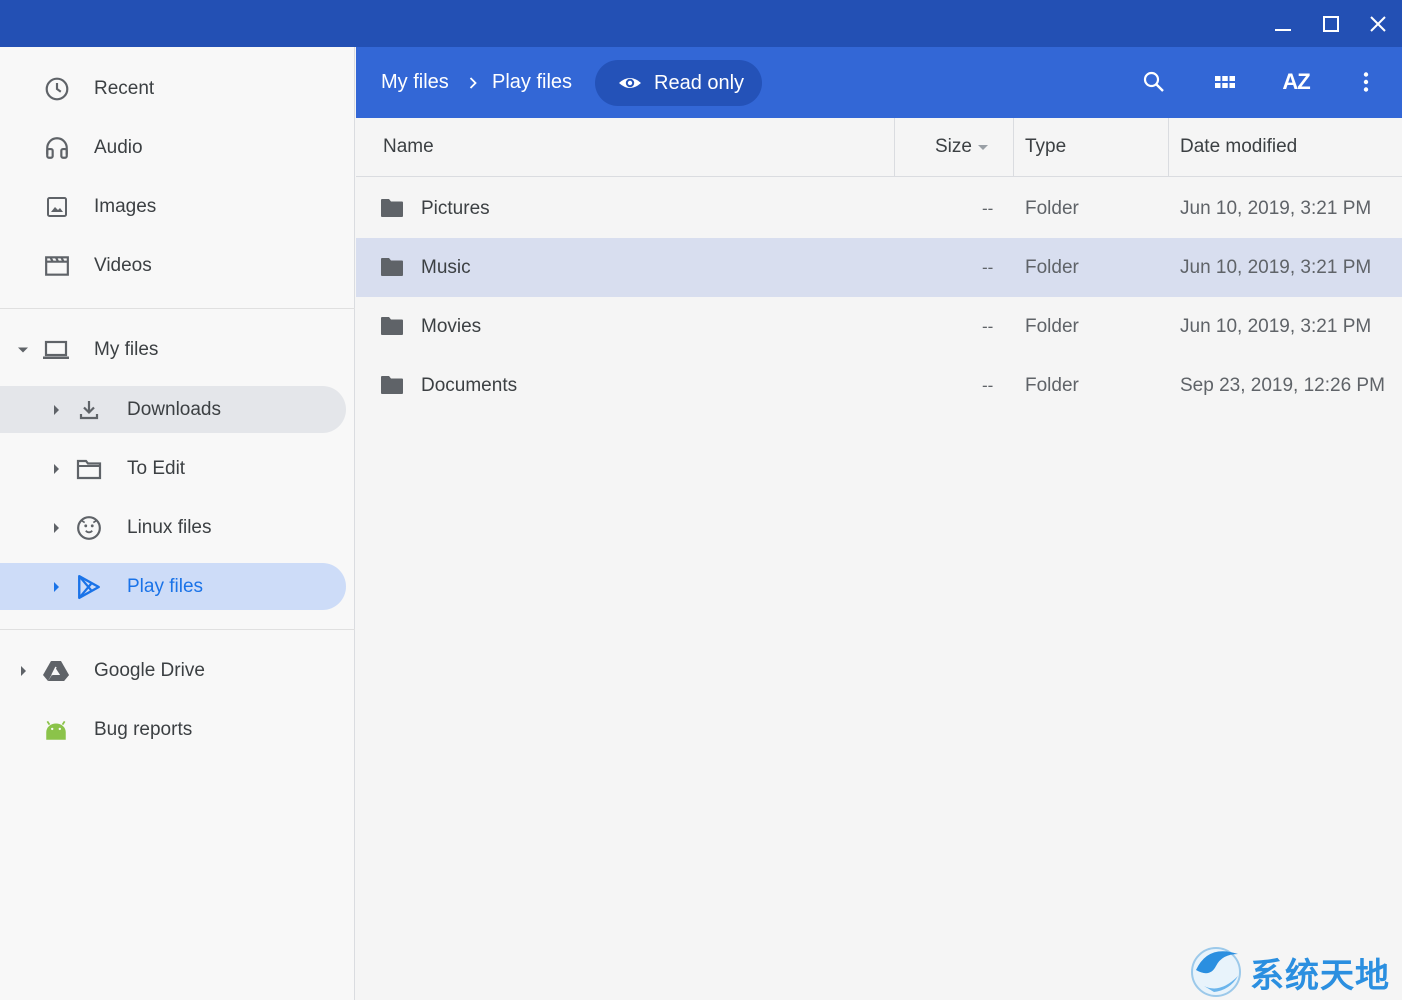 Image resolution: width=1402 pixels, height=1000 pixels. Describe the element at coordinates (169, 527) in the screenshot. I see `sidebar-item-label: Linux files` at that location.